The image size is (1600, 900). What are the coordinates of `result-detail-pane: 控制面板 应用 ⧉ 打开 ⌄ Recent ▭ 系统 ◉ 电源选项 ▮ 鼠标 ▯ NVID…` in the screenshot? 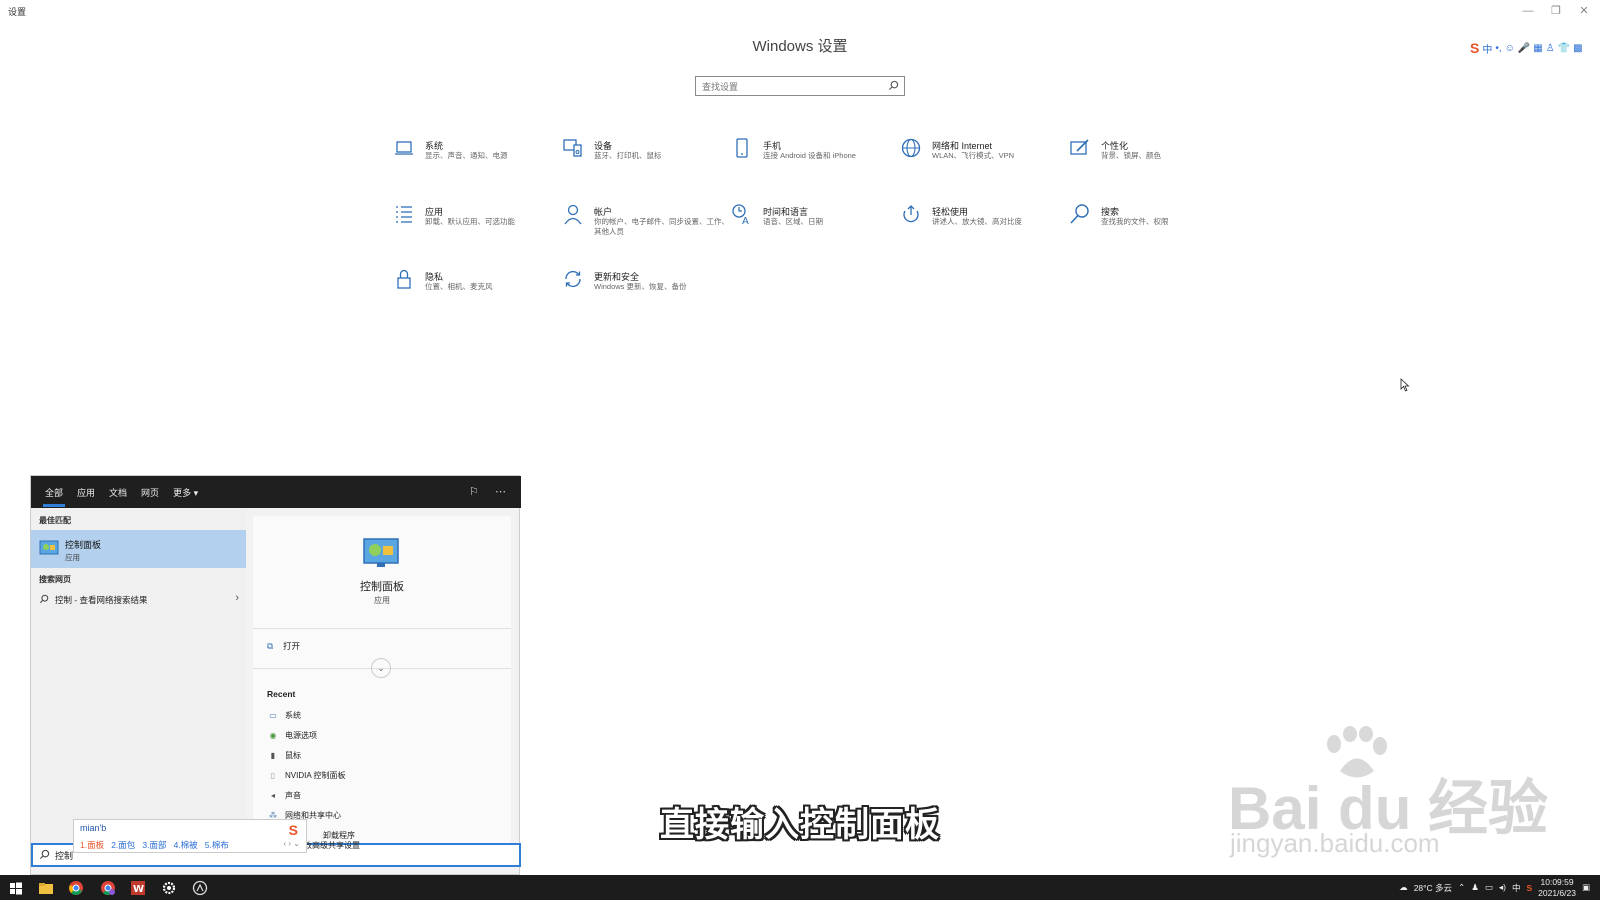 It's located at (382, 679).